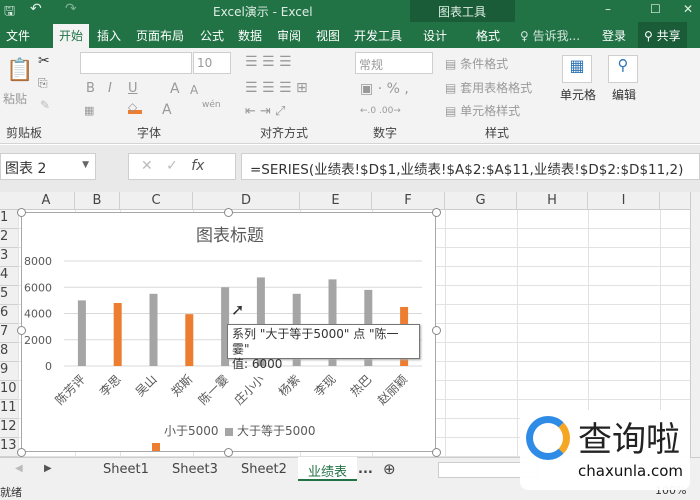  Describe the element at coordinates (133, 88) in the screenshot. I see `underline-button: U` at that location.